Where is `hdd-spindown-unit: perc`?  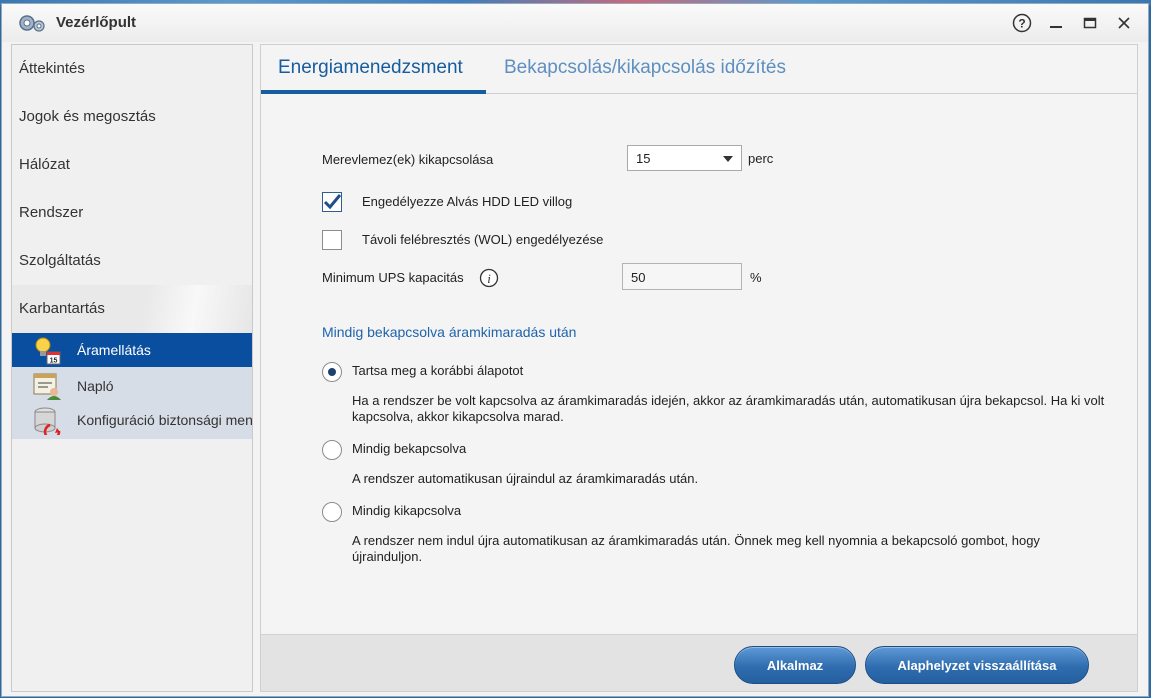
hdd-spindown-unit: perc is located at coordinates (761, 158).